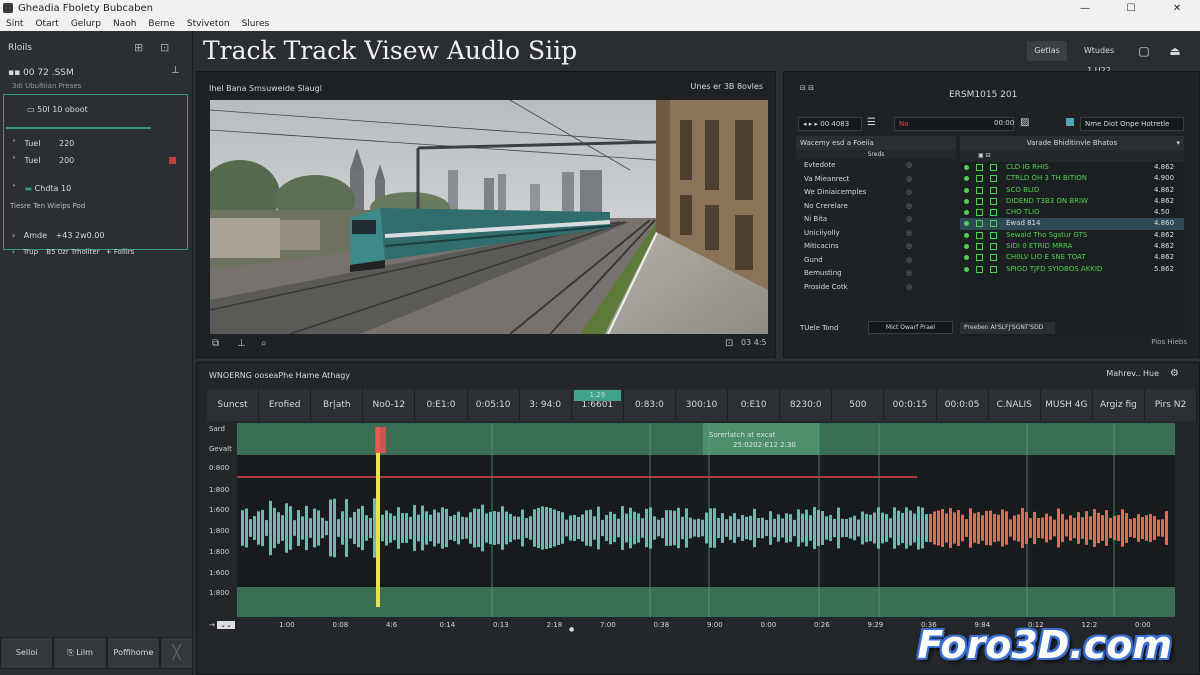 This screenshot has height=675, width=1200. Describe the element at coordinates (598, 405) in the screenshot. I see `ruler-label-active: 1:29 1:6601` at that location.